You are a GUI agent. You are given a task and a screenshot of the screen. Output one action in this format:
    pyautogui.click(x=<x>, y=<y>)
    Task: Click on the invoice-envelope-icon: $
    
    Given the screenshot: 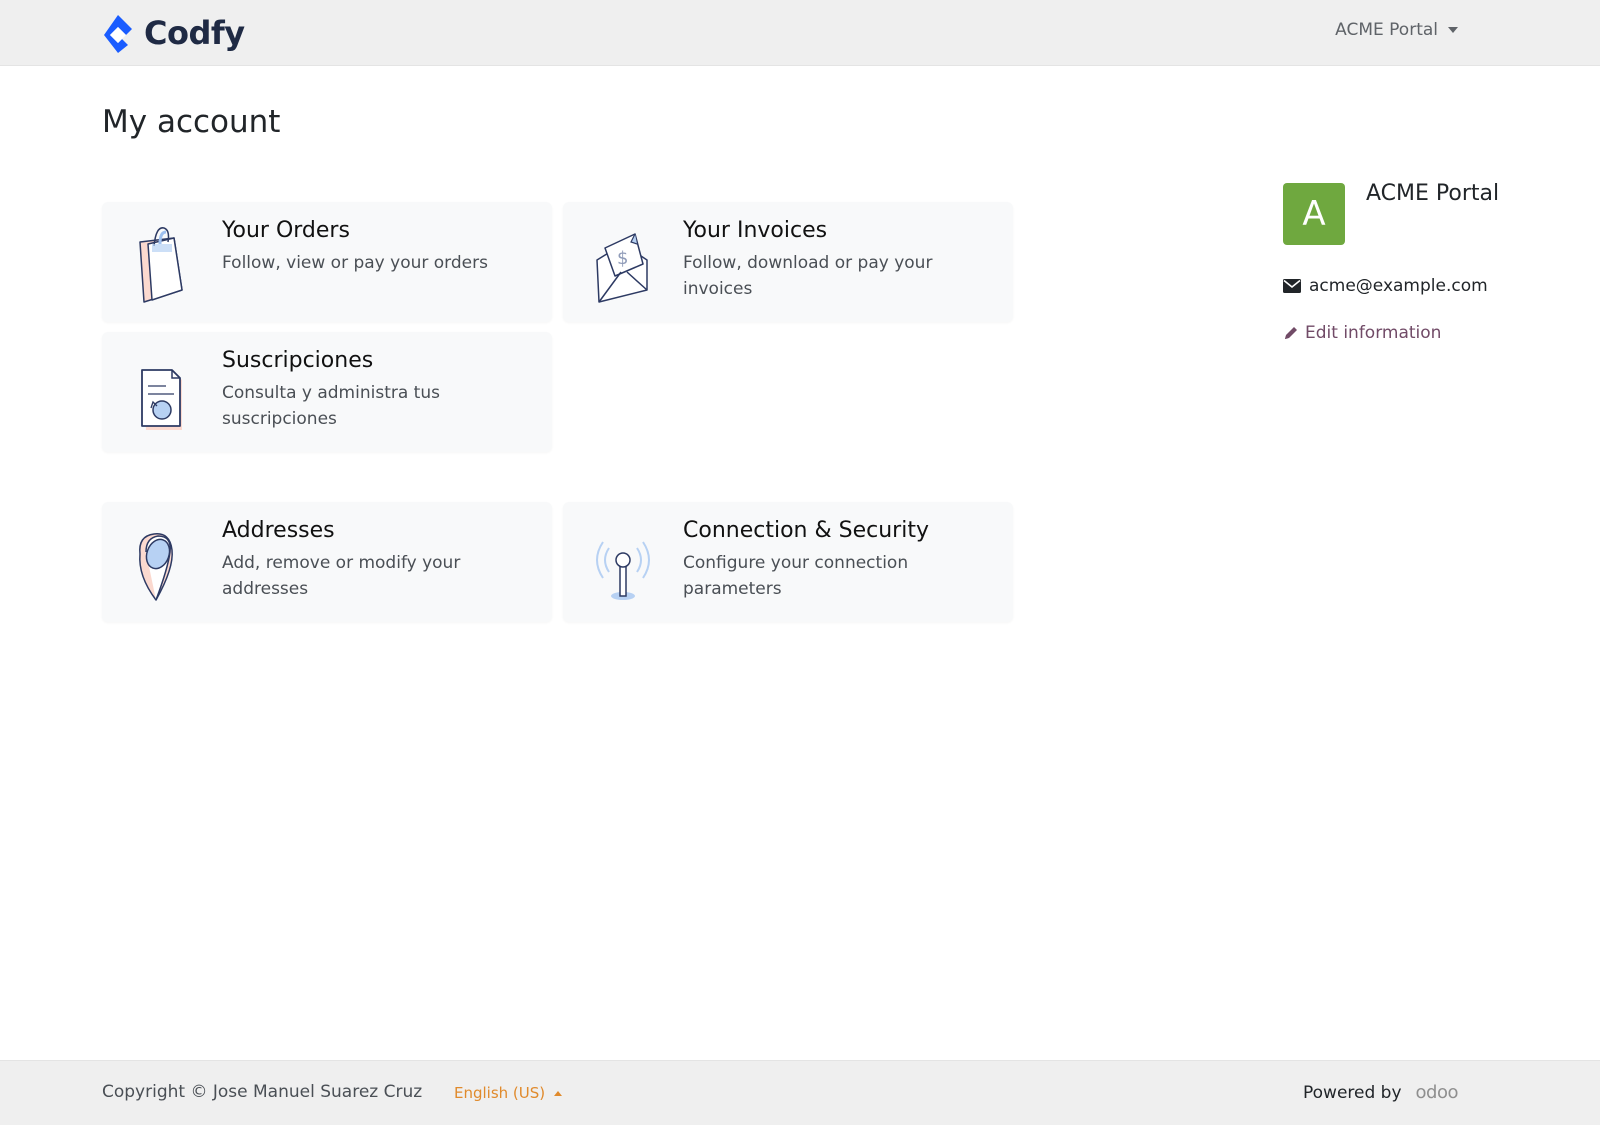 What is the action you would take?
    pyautogui.click(x=622, y=268)
    